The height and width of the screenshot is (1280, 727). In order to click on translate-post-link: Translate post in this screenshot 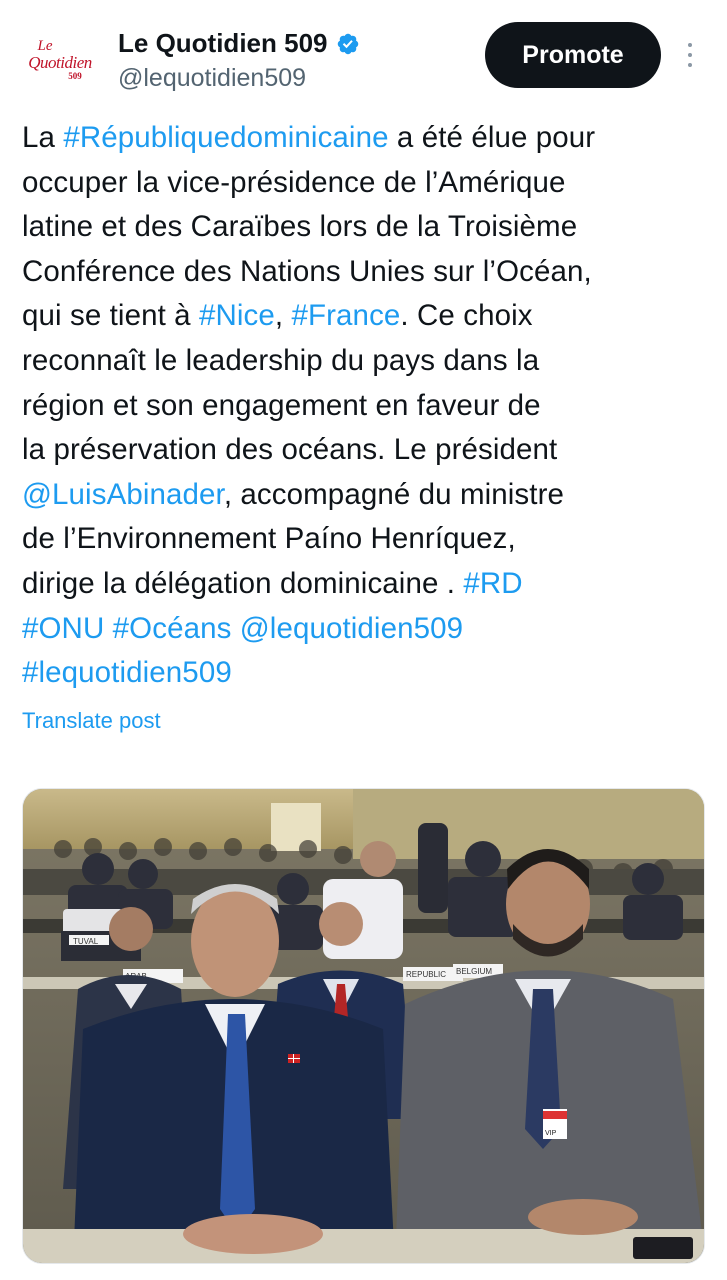, I will do `click(91, 721)`.